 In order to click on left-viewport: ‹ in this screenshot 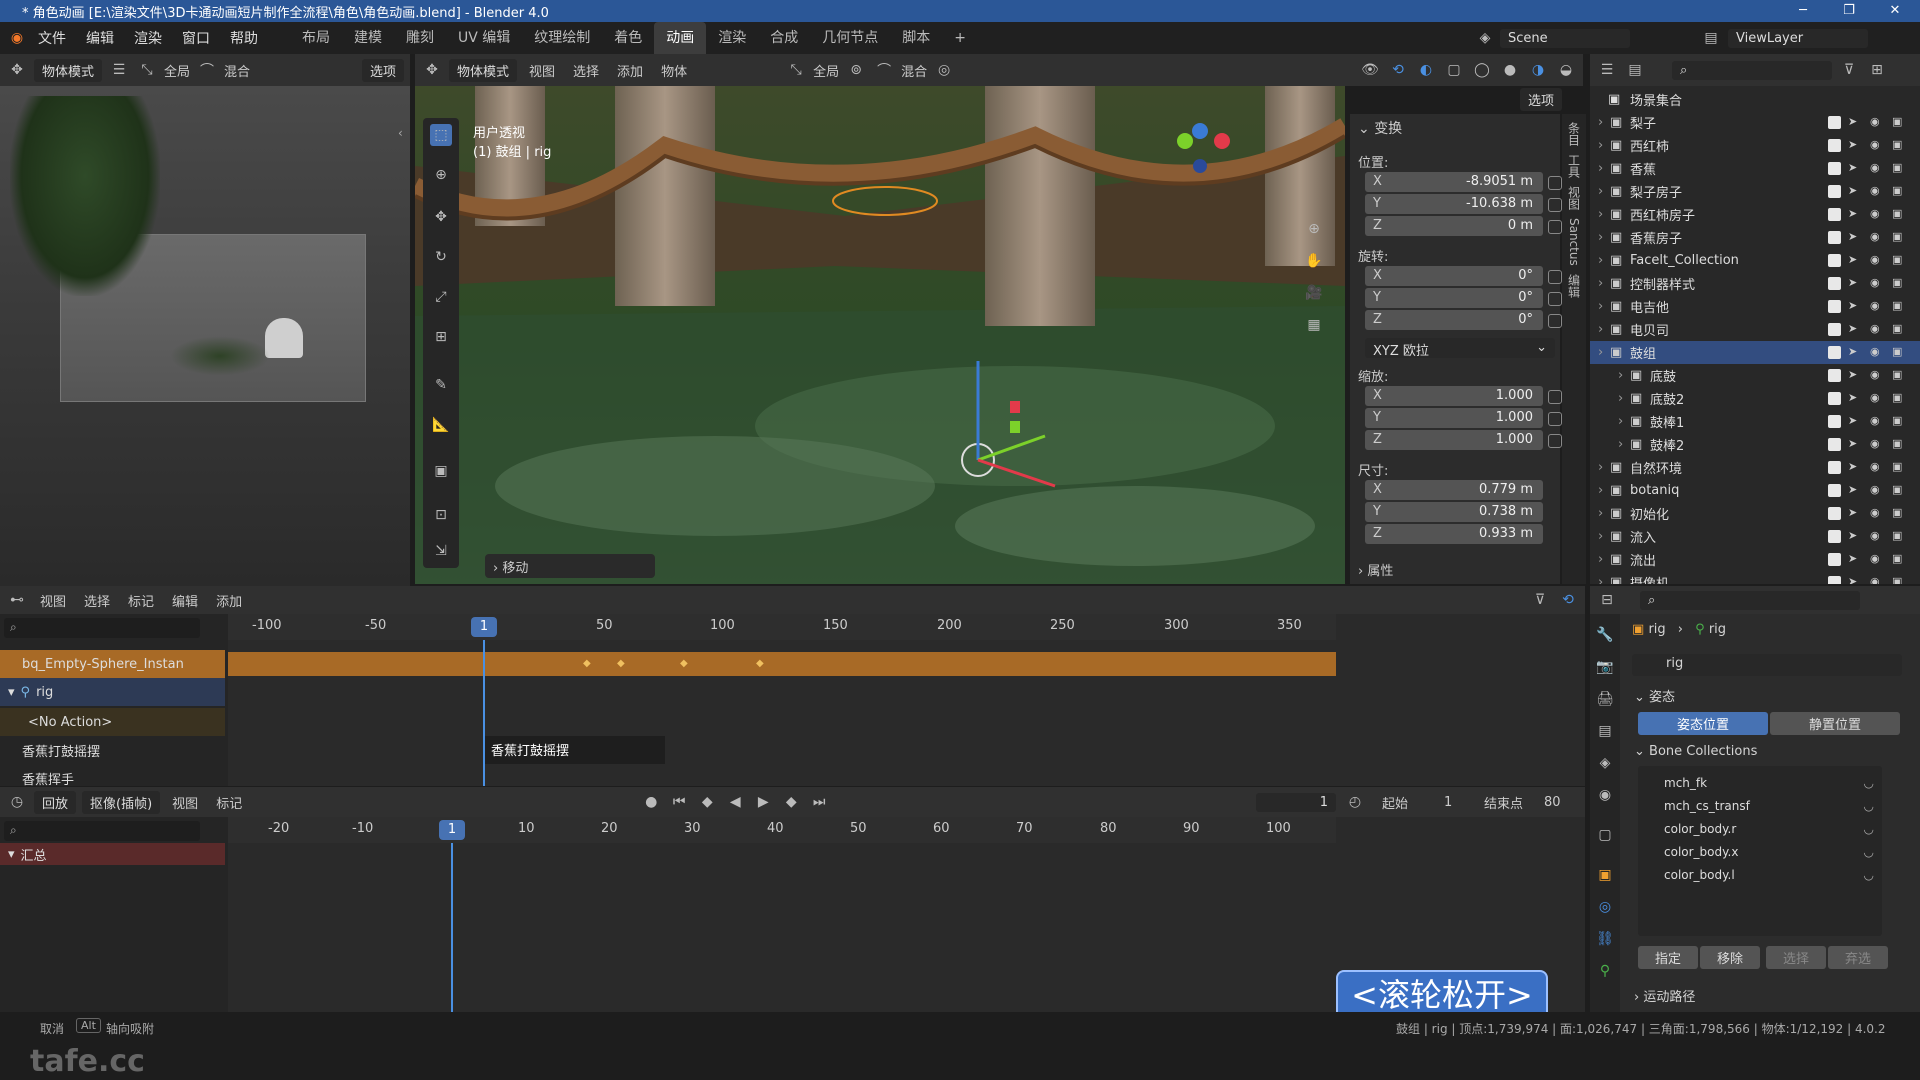, I will do `click(205, 336)`.